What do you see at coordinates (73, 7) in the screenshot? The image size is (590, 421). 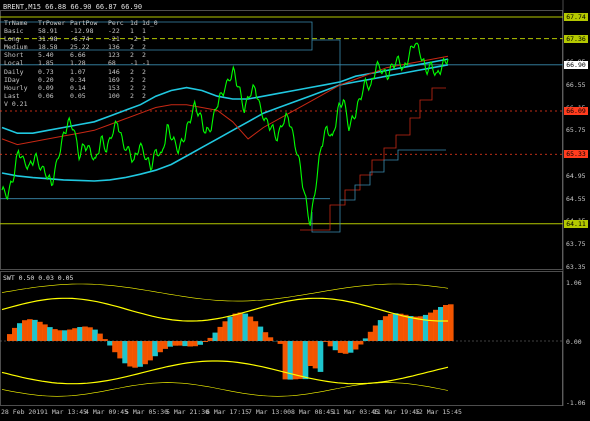 I see `chart-title: BRENT,M15 66.88 66.90 66.87 66.90` at bounding box center [73, 7].